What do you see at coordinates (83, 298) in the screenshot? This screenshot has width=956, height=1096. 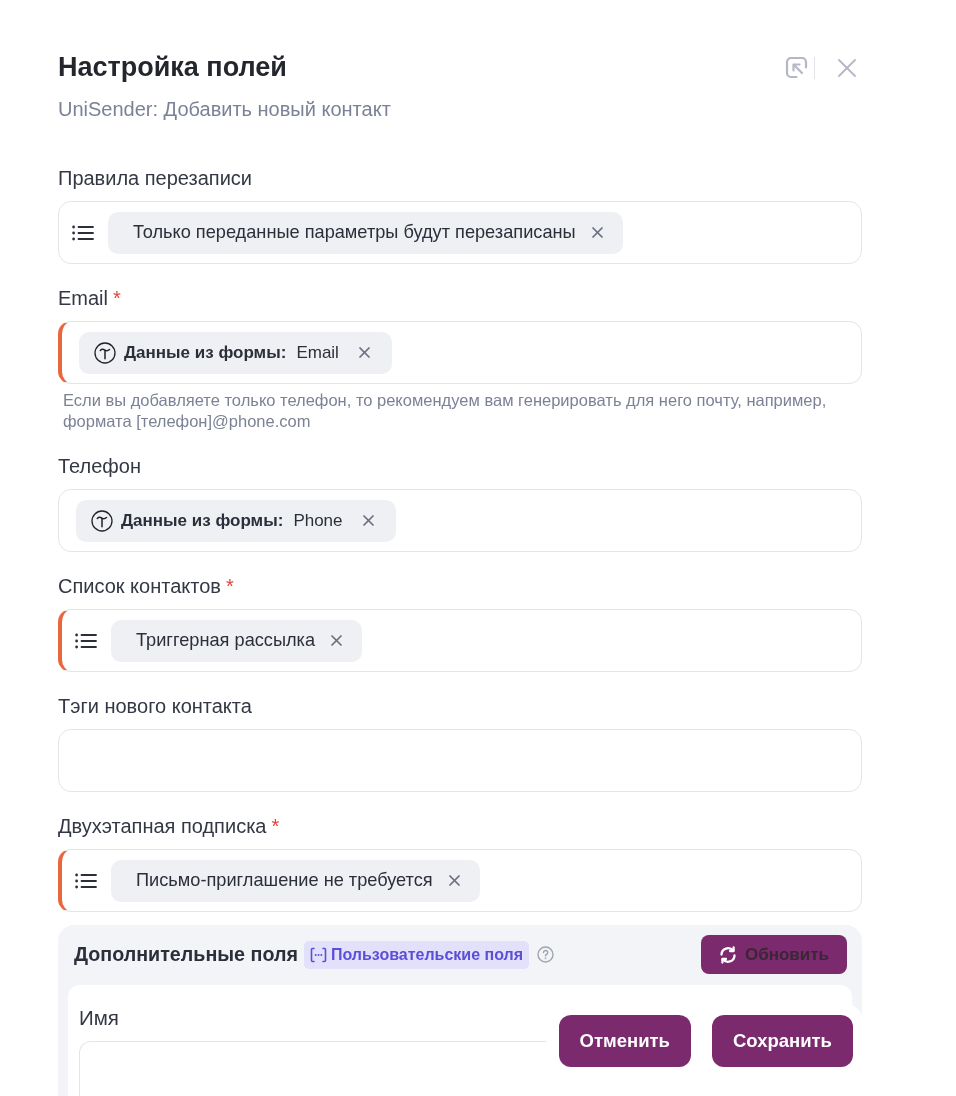 I see `field-label: Email` at bounding box center [83, 298].